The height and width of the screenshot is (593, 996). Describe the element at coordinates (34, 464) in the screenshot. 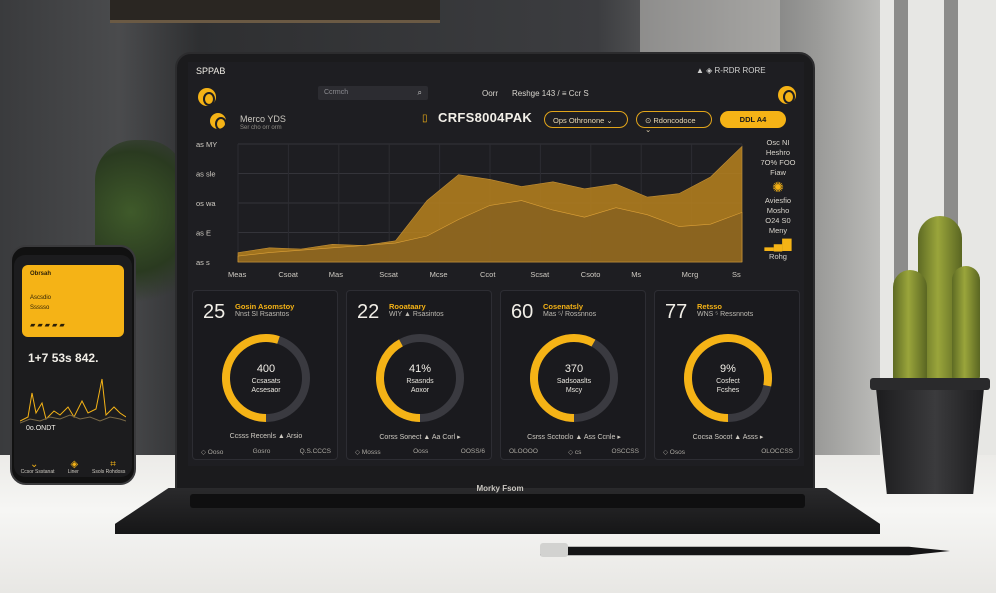

I see `phone-nav-icon: ⌄` at that location.